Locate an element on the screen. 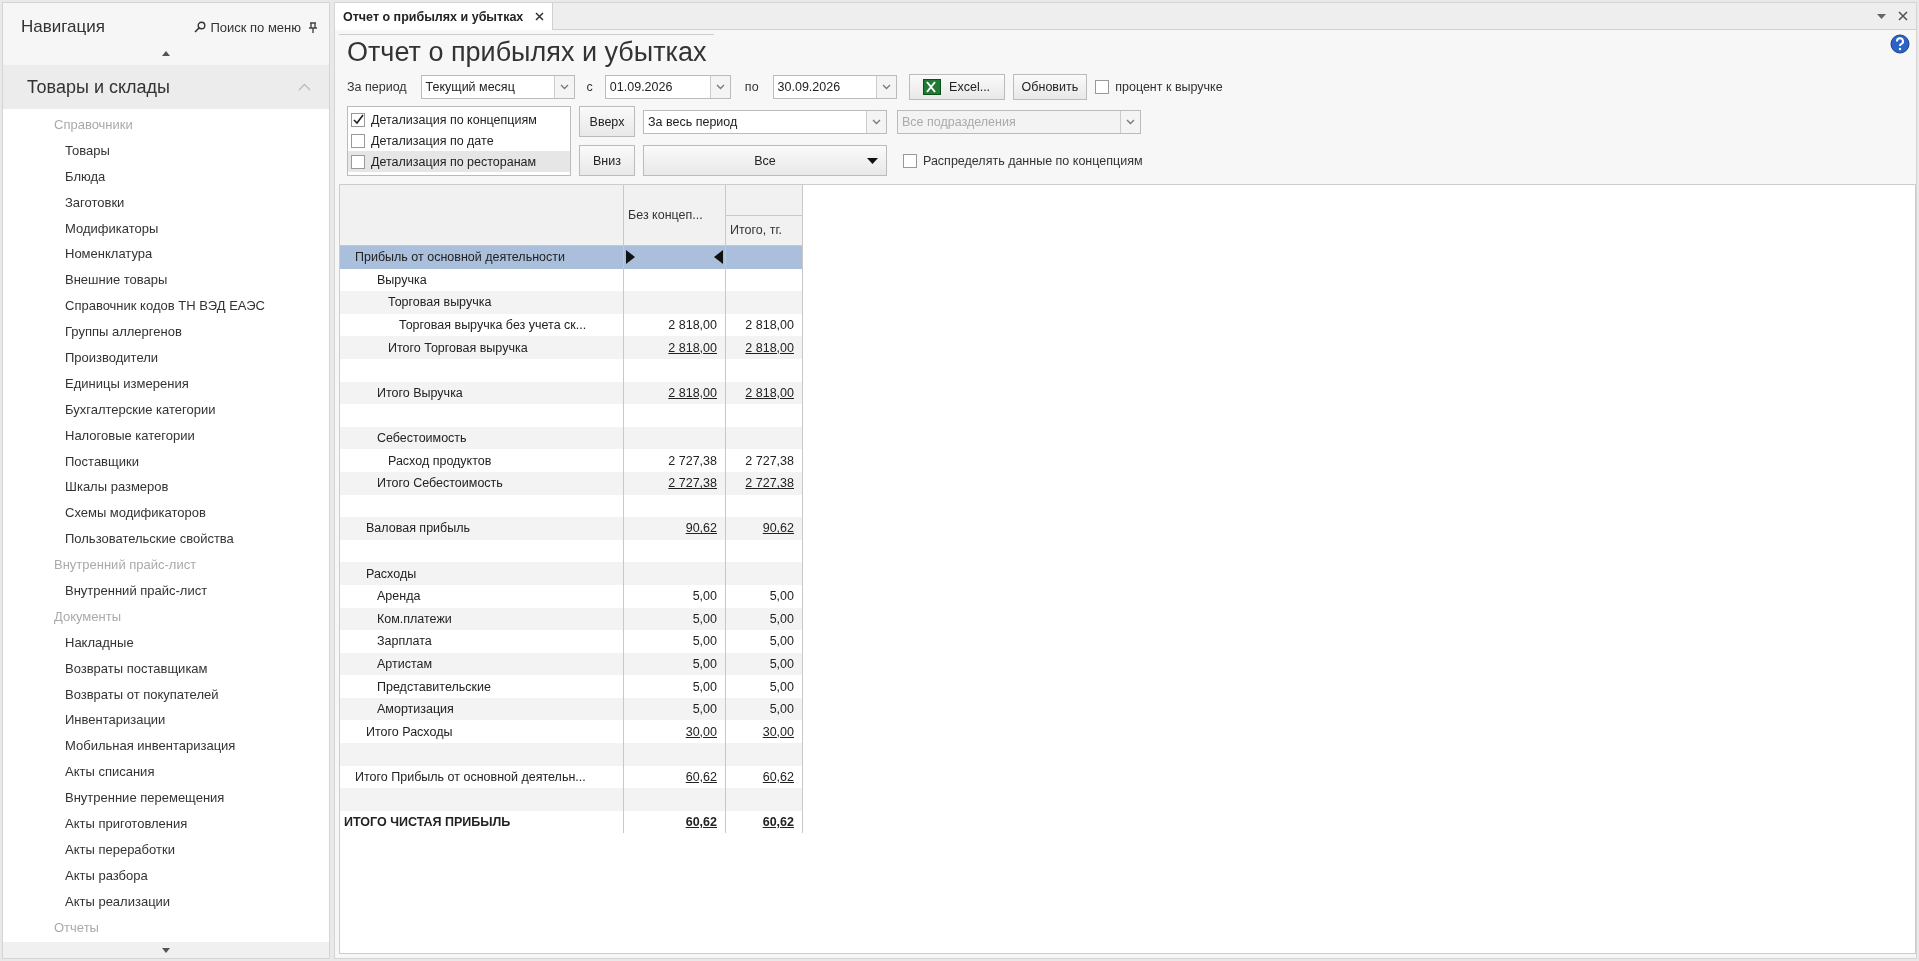  value-cell: 2 727,38 is located at coordinates (764, 483).